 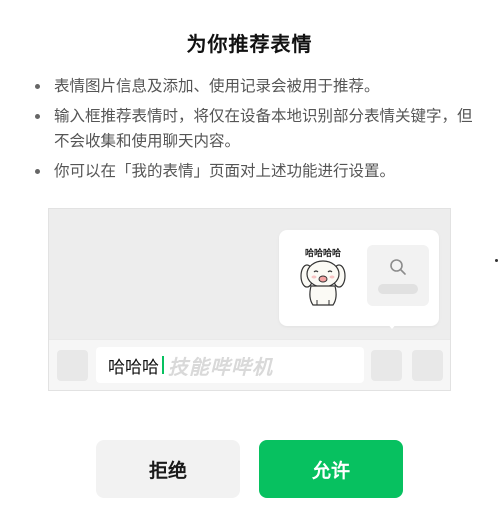 What do you see at coordinates (398, 269) in the screenshot?
I see `search-icon` at bounding box center [398, 269].